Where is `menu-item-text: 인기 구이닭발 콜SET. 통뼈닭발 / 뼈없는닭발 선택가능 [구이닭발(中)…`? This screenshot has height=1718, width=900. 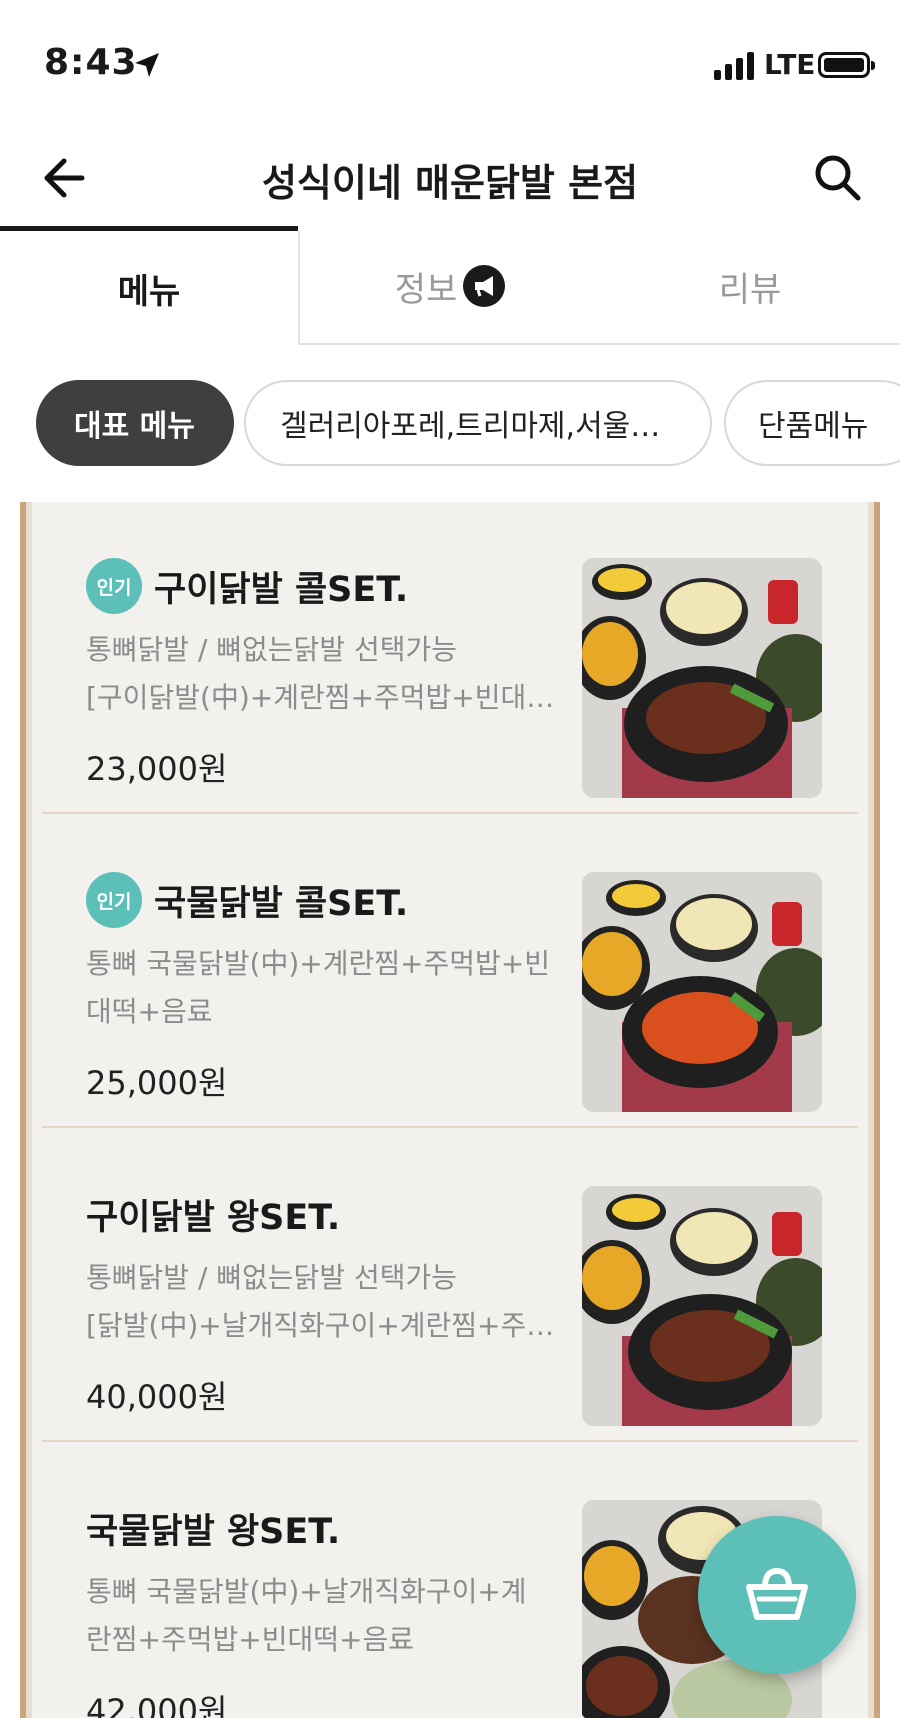 menu-item-text: 인기 구이닭발 콜SET. 통뼈닭발 / 뼈없는닭발 선택가능 [구이닭발(中)… is located at coordinates (346, 674).